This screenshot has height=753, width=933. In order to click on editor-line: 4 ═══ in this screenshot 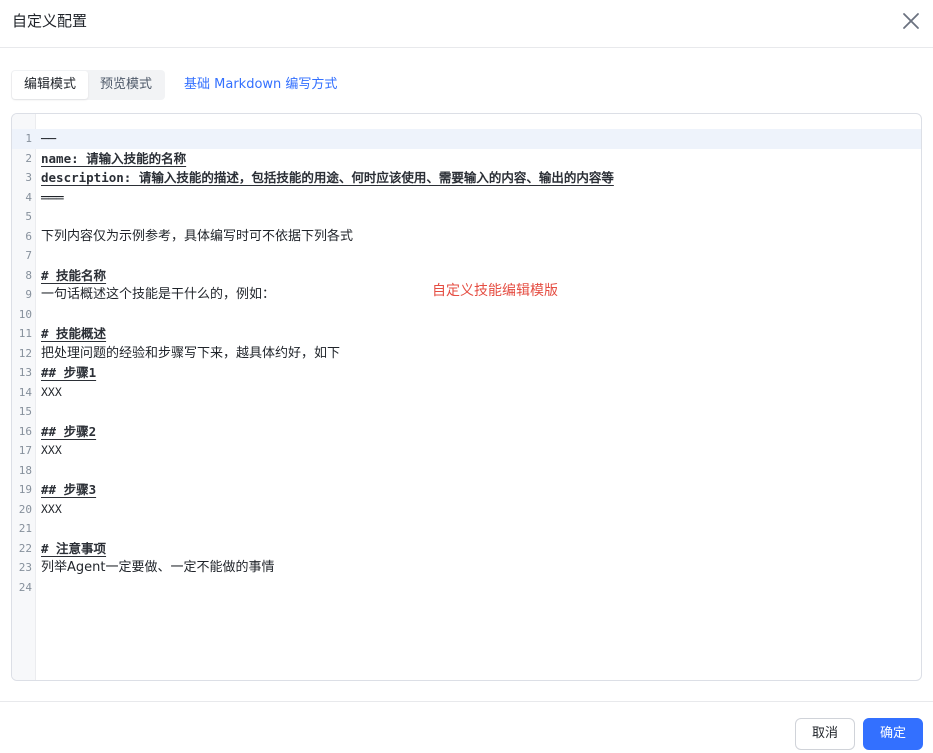, I will do `click(466, 198)`.